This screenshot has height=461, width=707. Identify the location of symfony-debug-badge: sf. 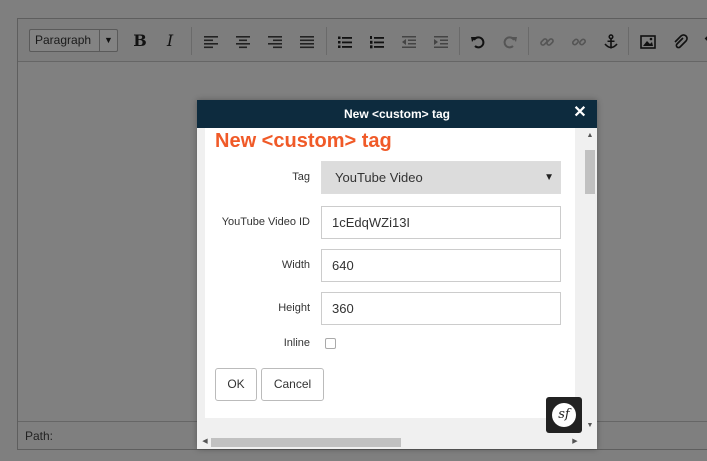
(564, 415).